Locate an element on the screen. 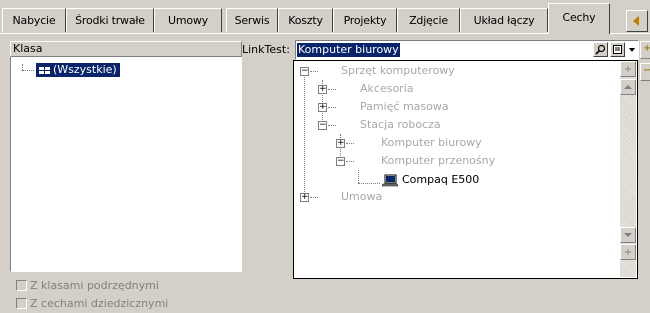  scroll-up-button is located at coordinates (628, 87).